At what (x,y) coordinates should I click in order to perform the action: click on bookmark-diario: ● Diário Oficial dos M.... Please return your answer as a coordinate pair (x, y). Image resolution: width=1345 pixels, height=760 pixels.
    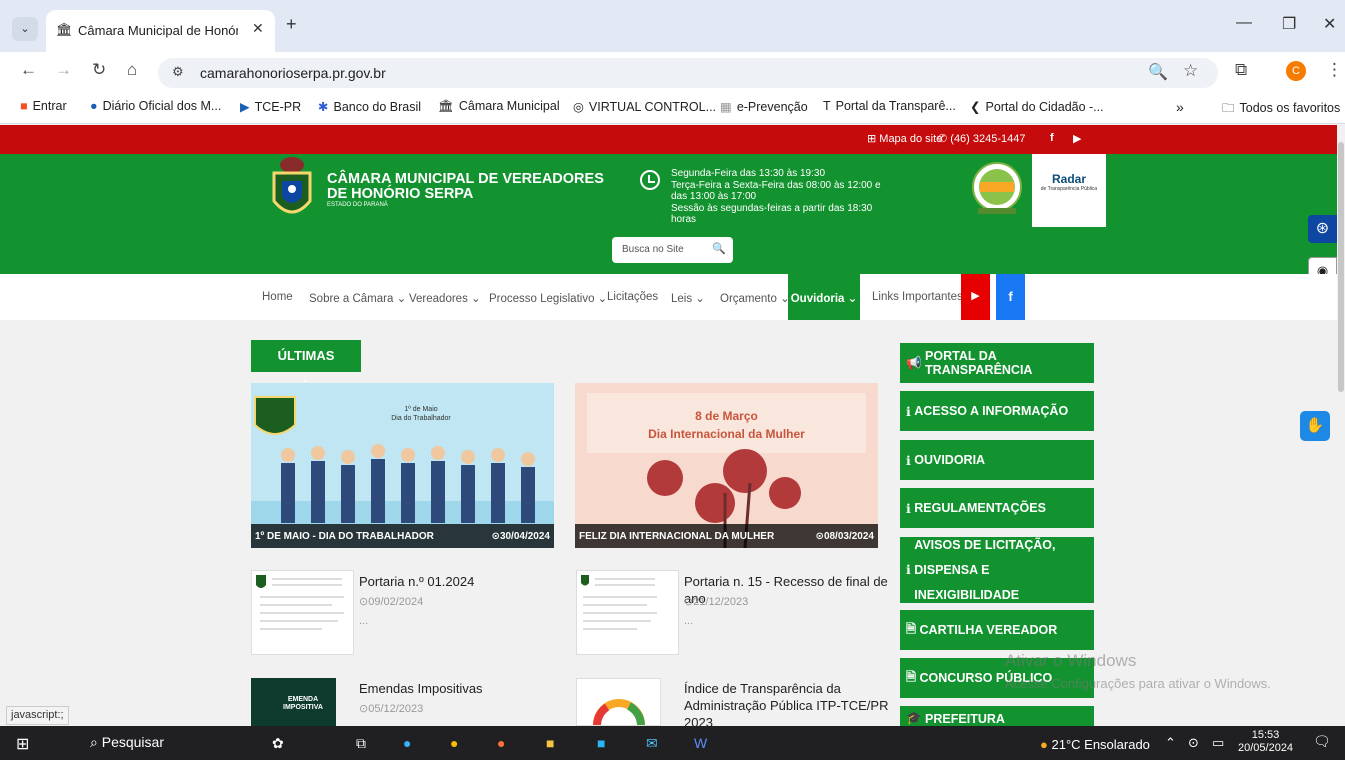
    Looking at the image, I should click on (155, 106).